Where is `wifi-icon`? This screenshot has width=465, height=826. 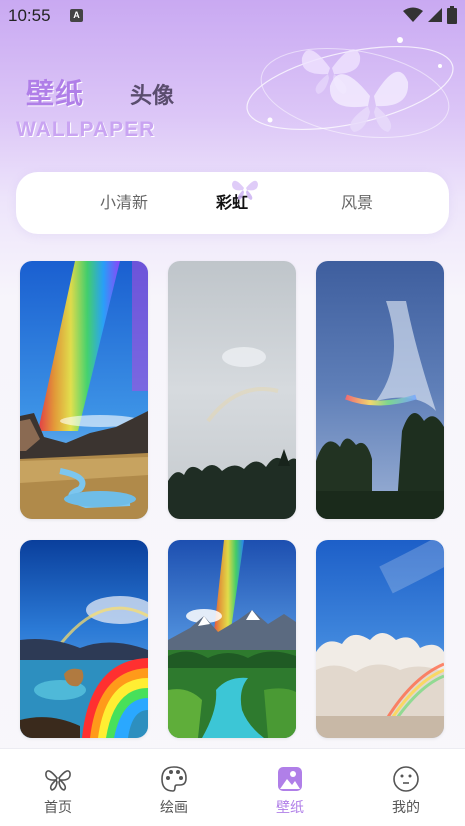 wifi-icon is located at coordinates (413, 14).